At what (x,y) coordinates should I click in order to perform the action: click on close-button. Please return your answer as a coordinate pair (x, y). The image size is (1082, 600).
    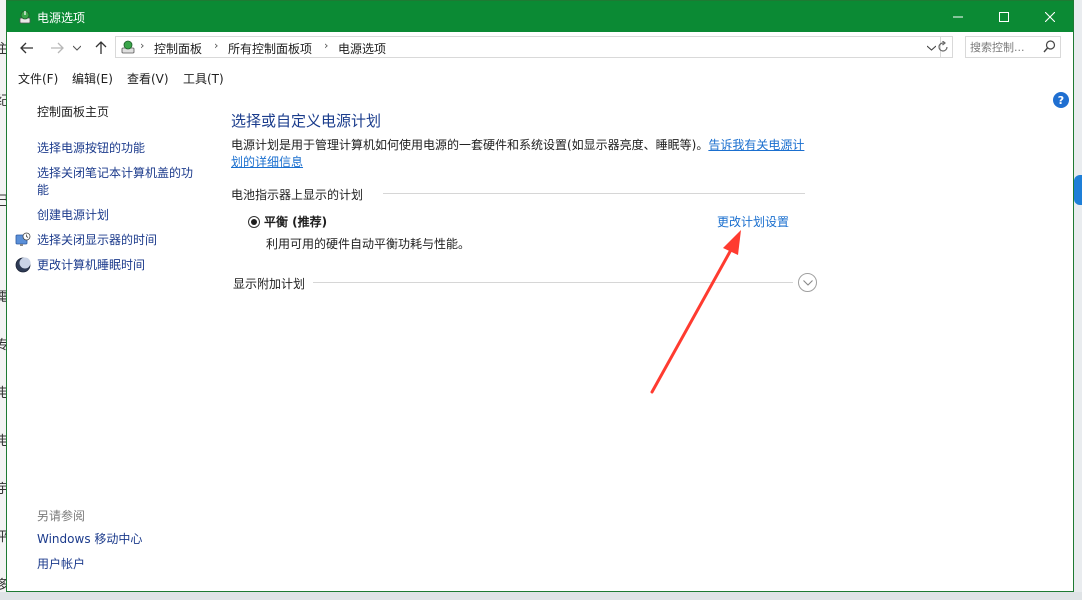
    Looking at the image, I should click on (1050, 16).